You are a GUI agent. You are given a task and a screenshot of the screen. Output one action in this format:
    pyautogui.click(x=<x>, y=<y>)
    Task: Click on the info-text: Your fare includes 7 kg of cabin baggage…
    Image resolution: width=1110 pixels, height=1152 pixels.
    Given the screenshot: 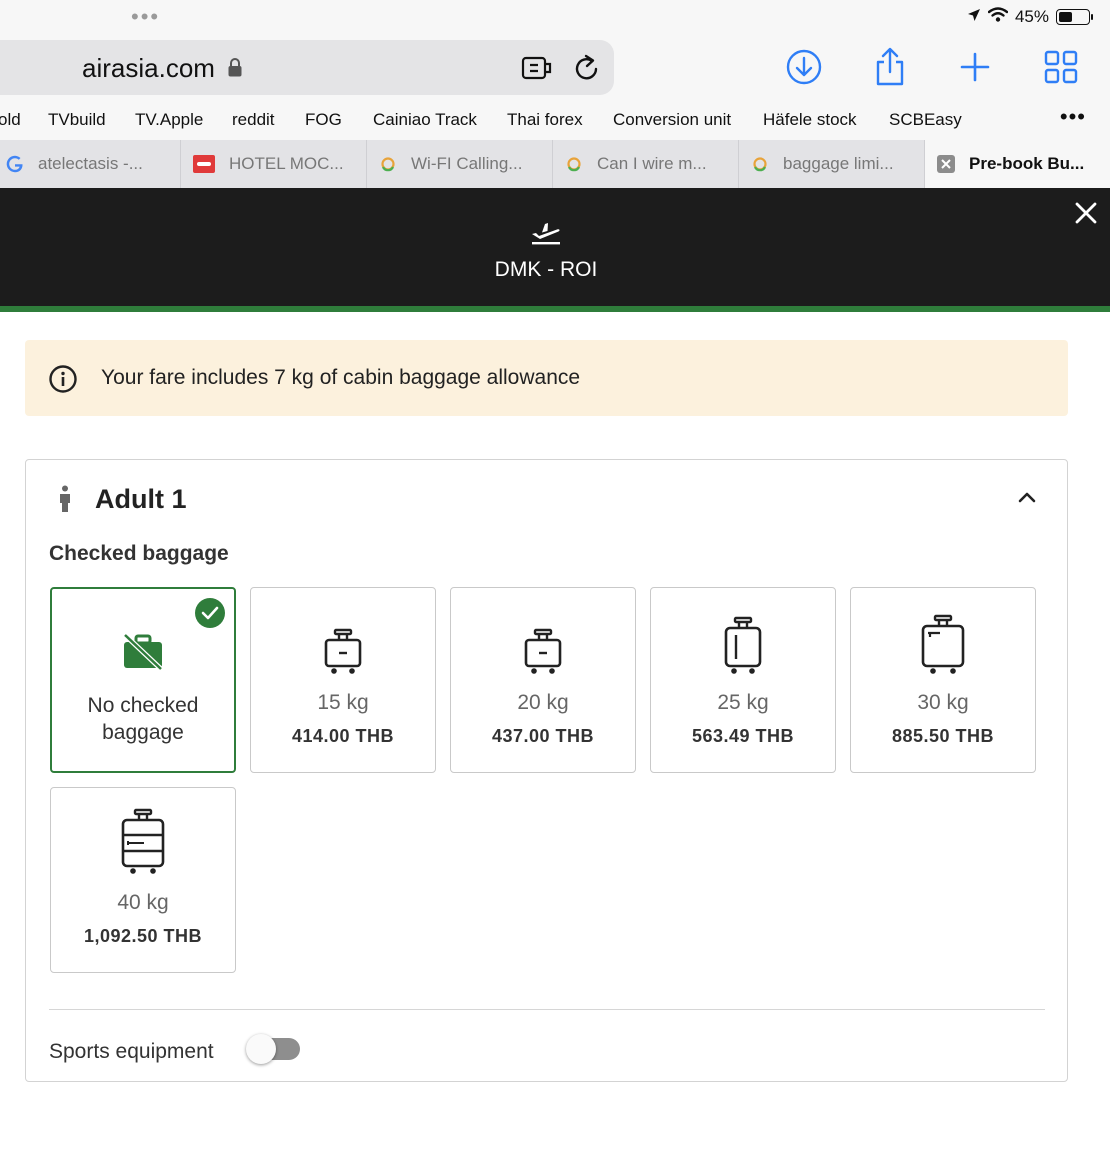 What is the action you would take?
    pyautogui.click(x=341, y=377)
    